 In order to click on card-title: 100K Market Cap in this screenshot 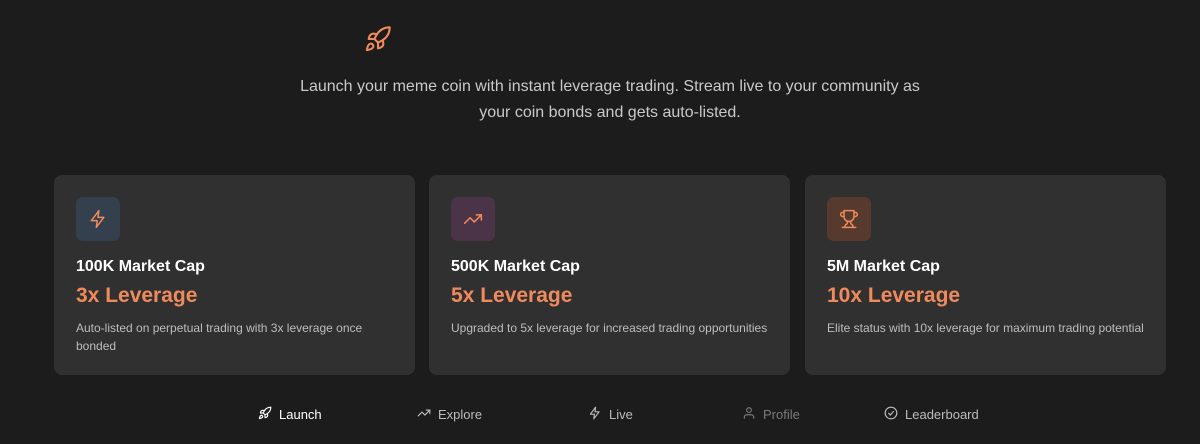, I will do `click(140, 266)`.